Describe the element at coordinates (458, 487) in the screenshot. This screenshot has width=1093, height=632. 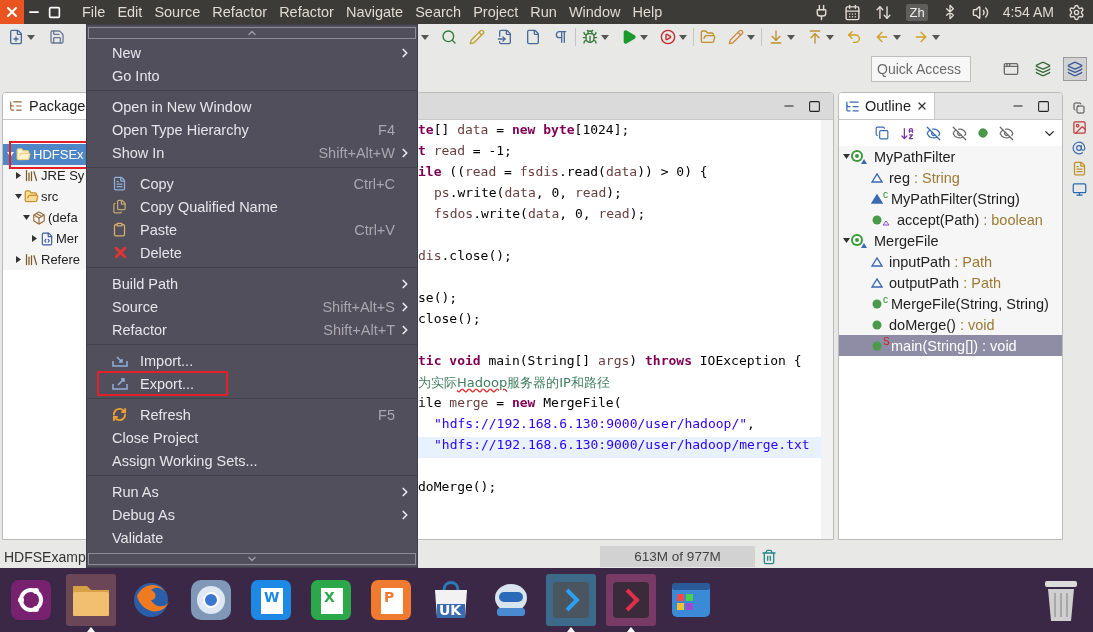
I see `code-line: doMerge();` at that location.